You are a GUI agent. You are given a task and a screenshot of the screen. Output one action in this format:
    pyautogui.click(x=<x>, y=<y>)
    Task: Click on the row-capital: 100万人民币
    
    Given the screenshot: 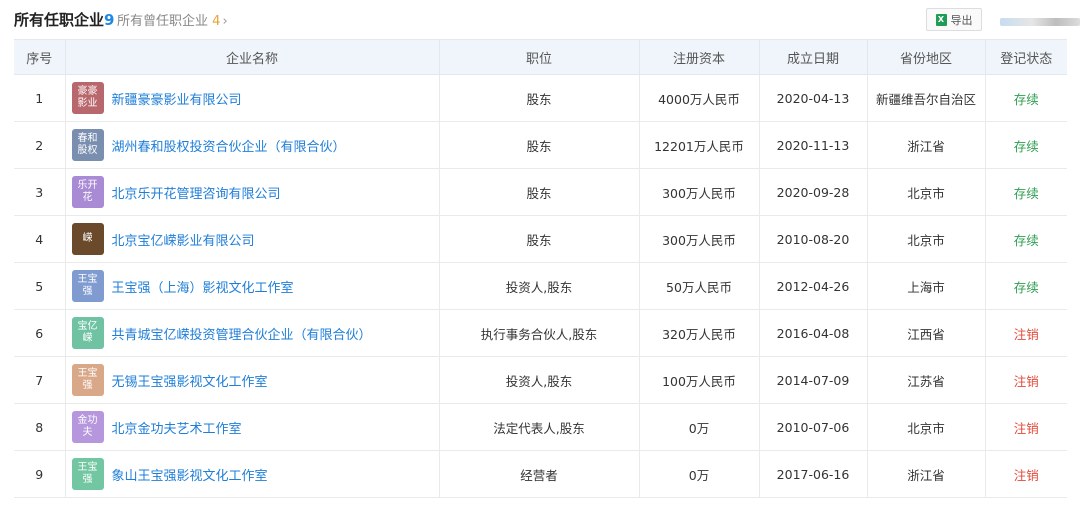 What is the action you would take?
    pyautogui.click(x=699, y=380)
    